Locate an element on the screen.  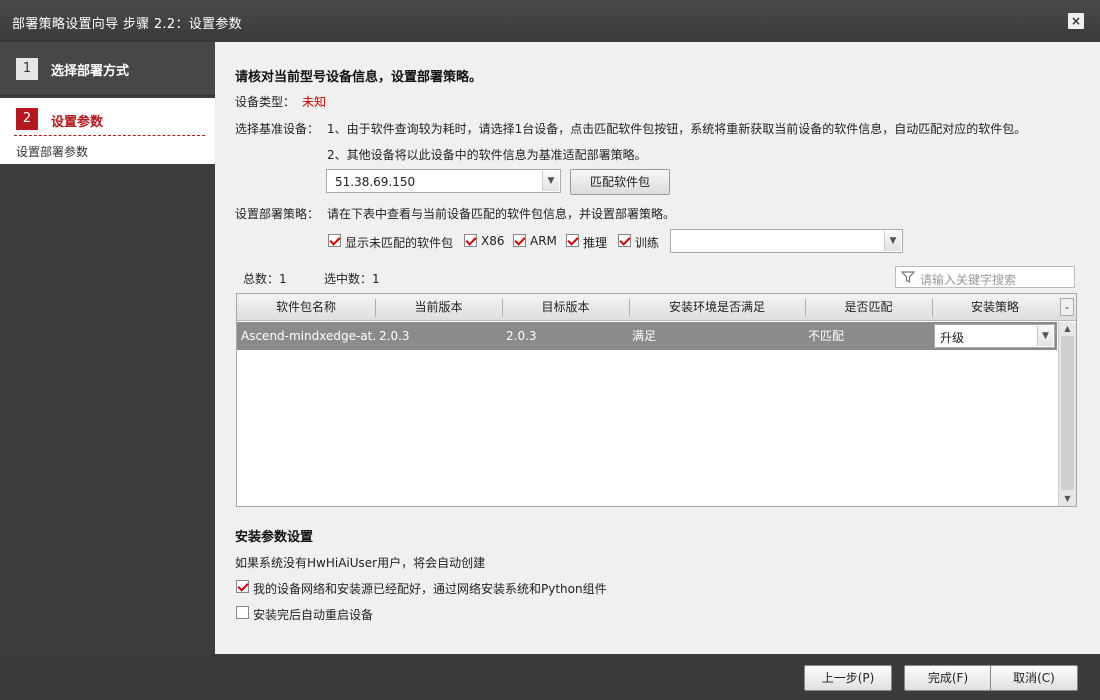
device-type-value: 未知 is located at coordinates (314, 102).